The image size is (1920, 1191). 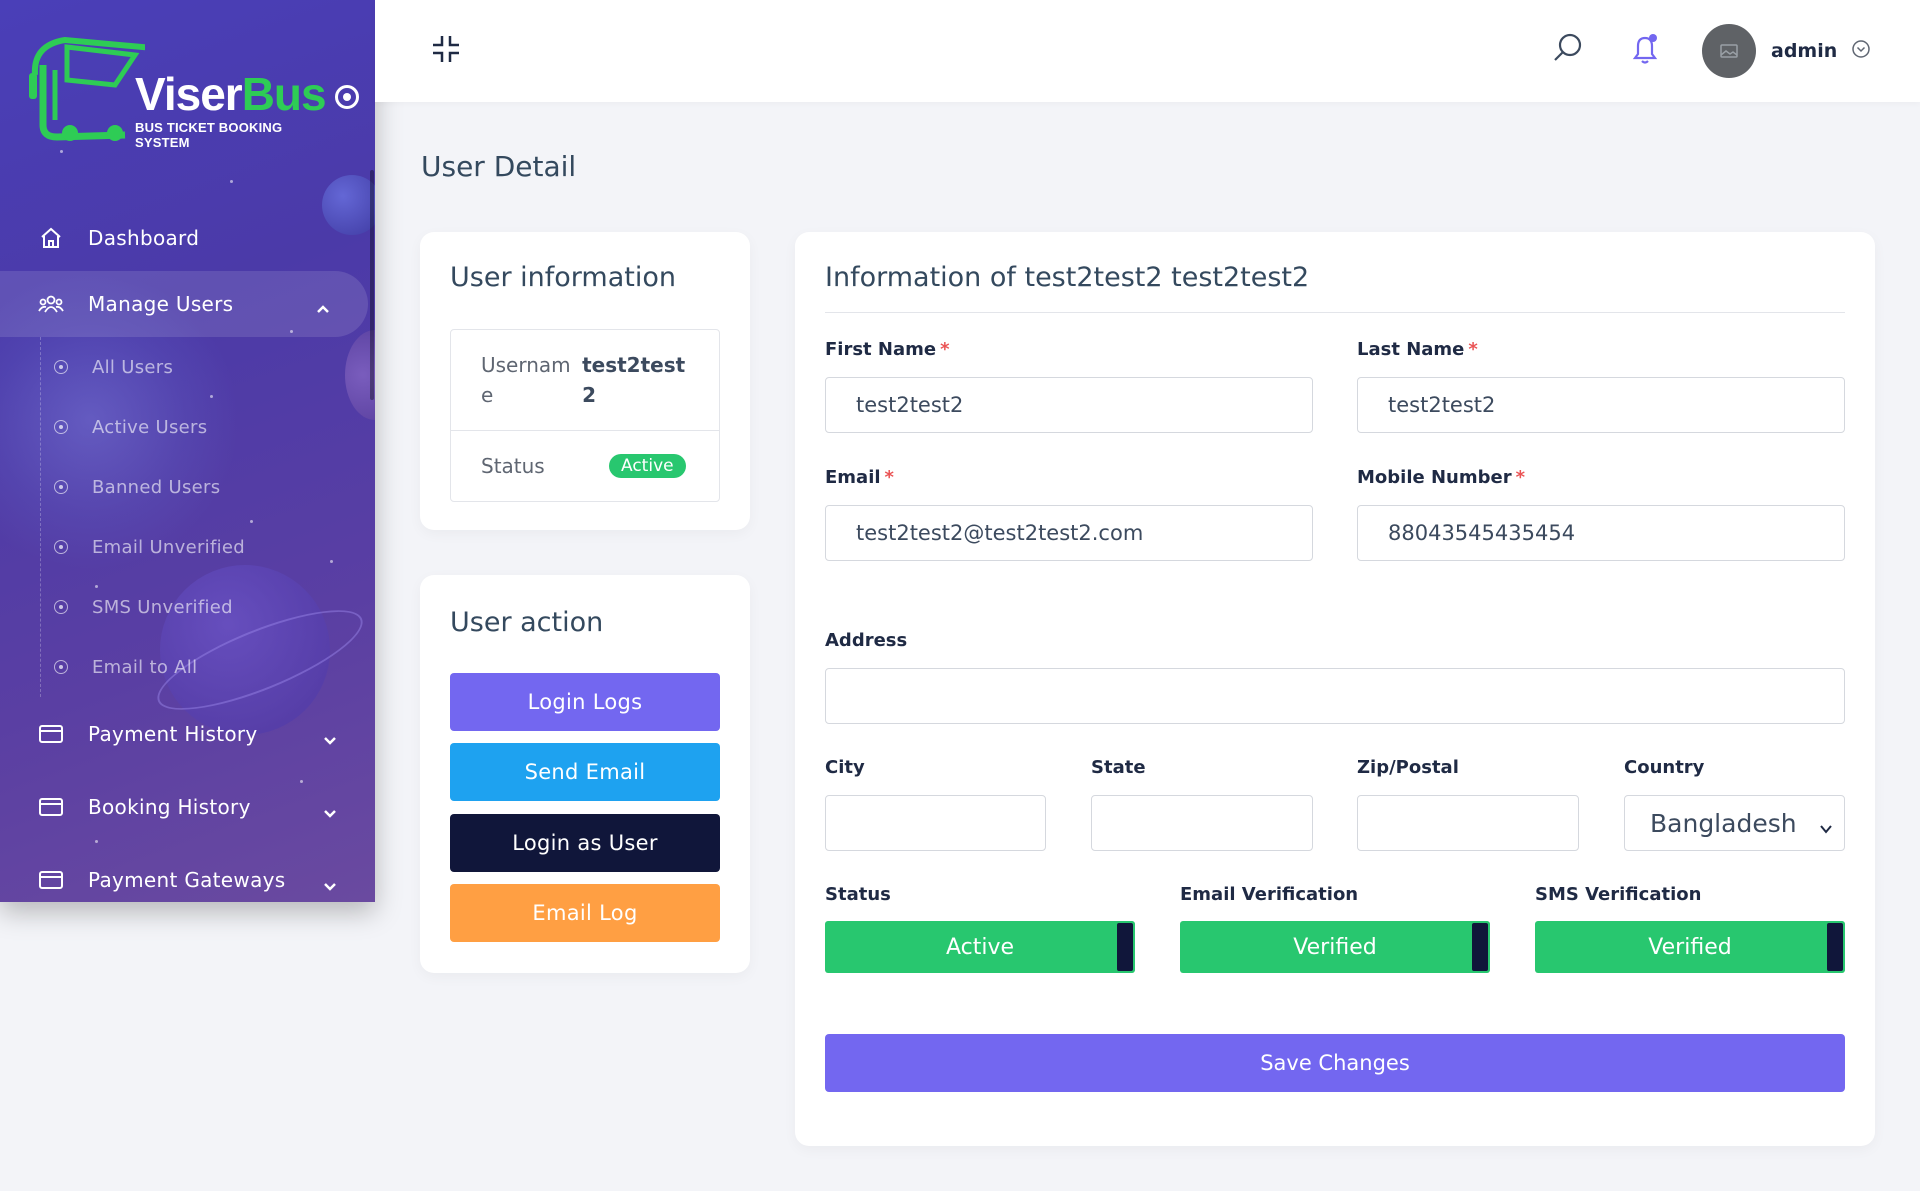 What do you see at coordinates (1568, 48) in the screenshot?
I see `search-icon` at bounding box center [1568, 48].